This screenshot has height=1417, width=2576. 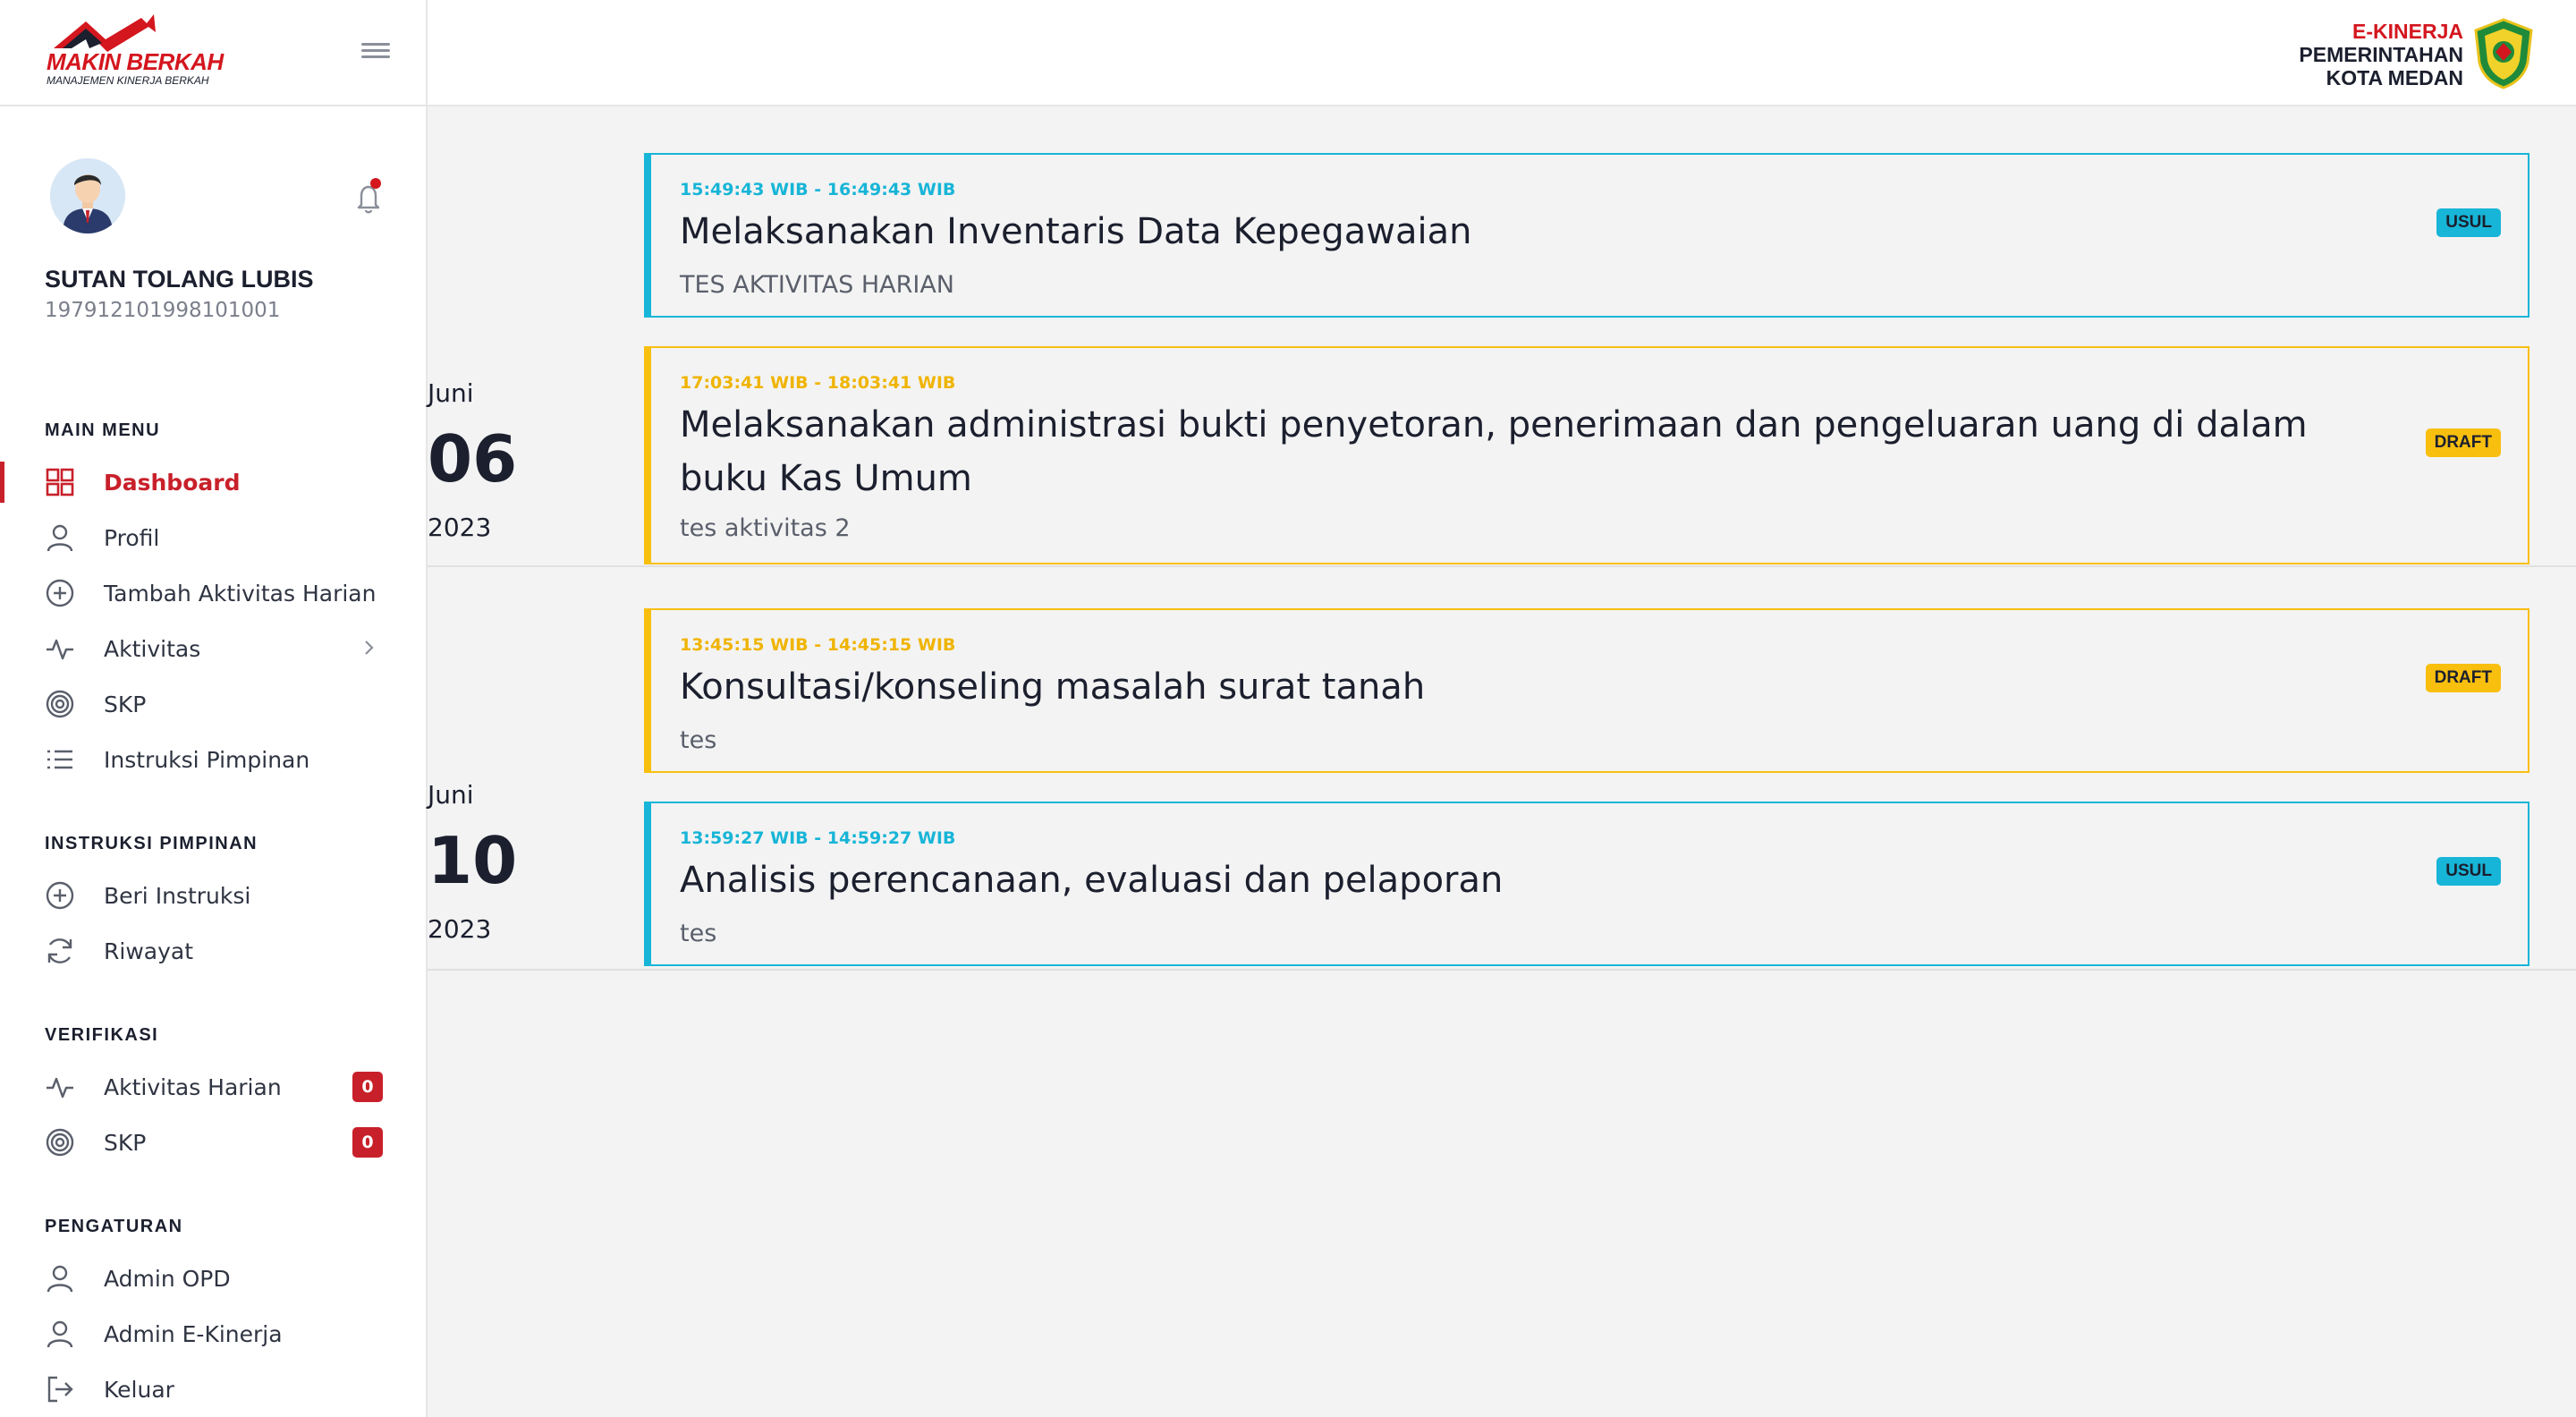 I want to click on sidebar-item-dashboard: Dashboard, so click(x=213, y=481).